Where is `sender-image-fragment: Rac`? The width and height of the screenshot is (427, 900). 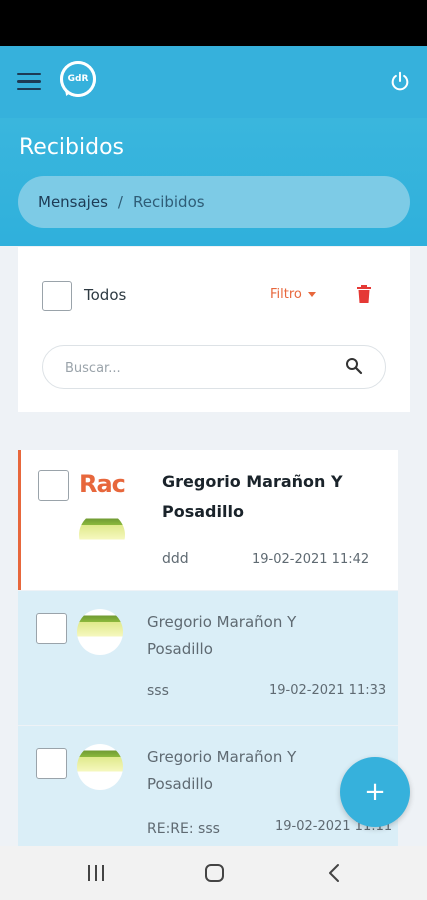 sender-image-fragment: Rac is located at coordinates (102, 484).